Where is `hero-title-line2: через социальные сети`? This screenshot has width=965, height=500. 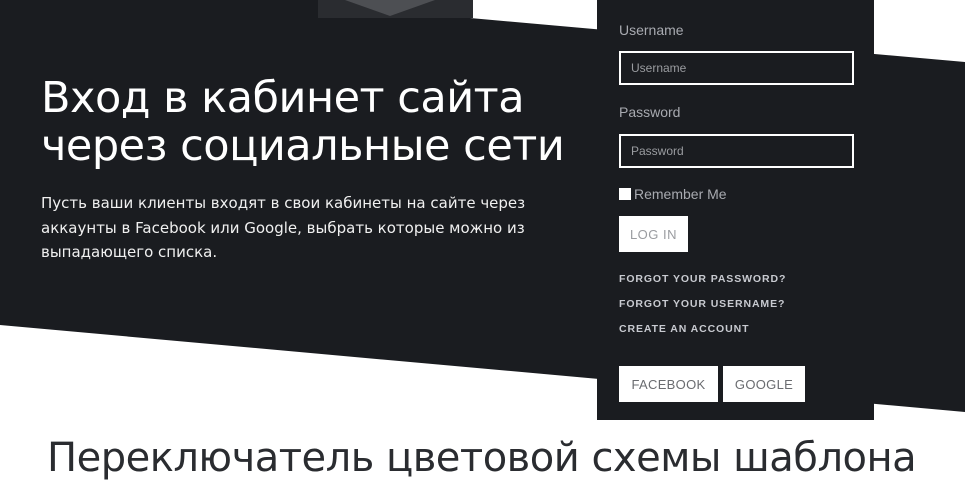
hero-title-line2: через социальные сети is located at coordinates (303, 146).